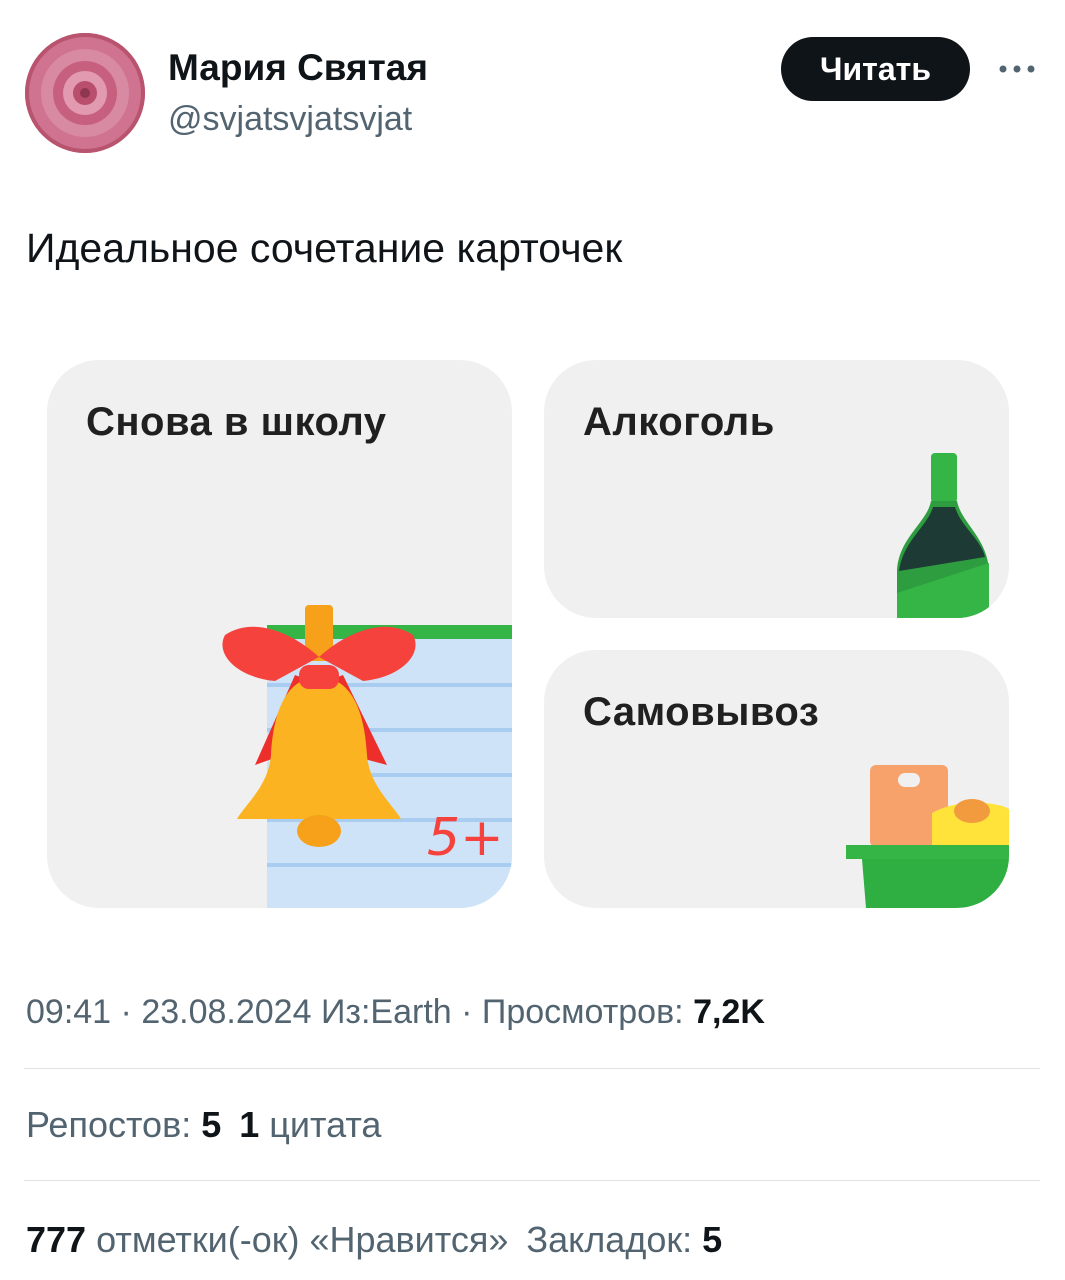 The width and height of the screenshot is (1065, 1280). I want to click on more-options-icon, so click(1017, 69).